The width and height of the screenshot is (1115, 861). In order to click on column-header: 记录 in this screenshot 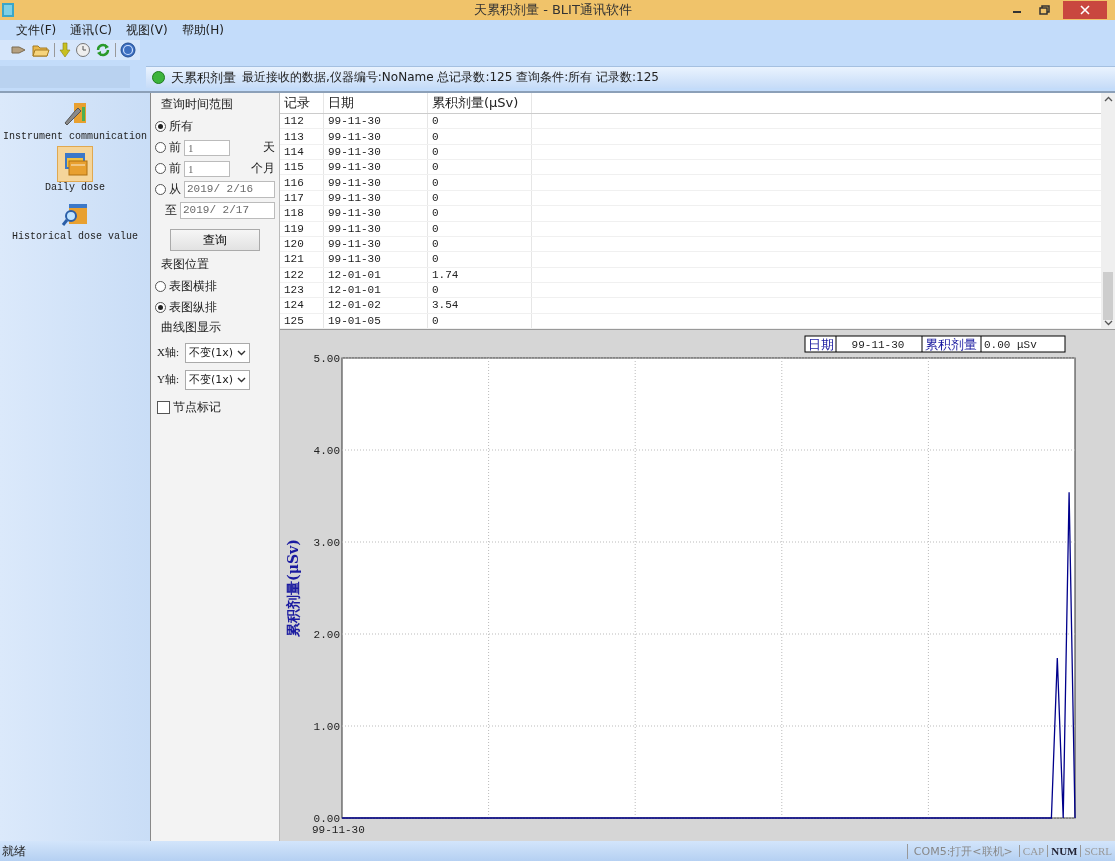, I will do `click(302, 103)`.